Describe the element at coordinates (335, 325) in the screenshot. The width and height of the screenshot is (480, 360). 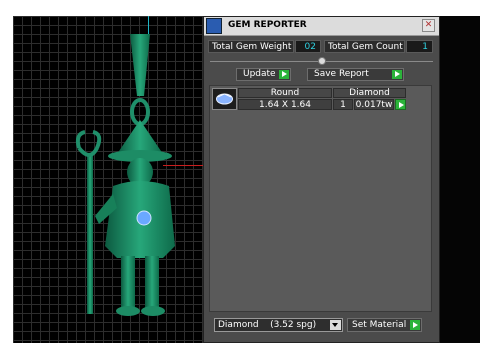
I see `dropdown-arrow-icon` at that location.